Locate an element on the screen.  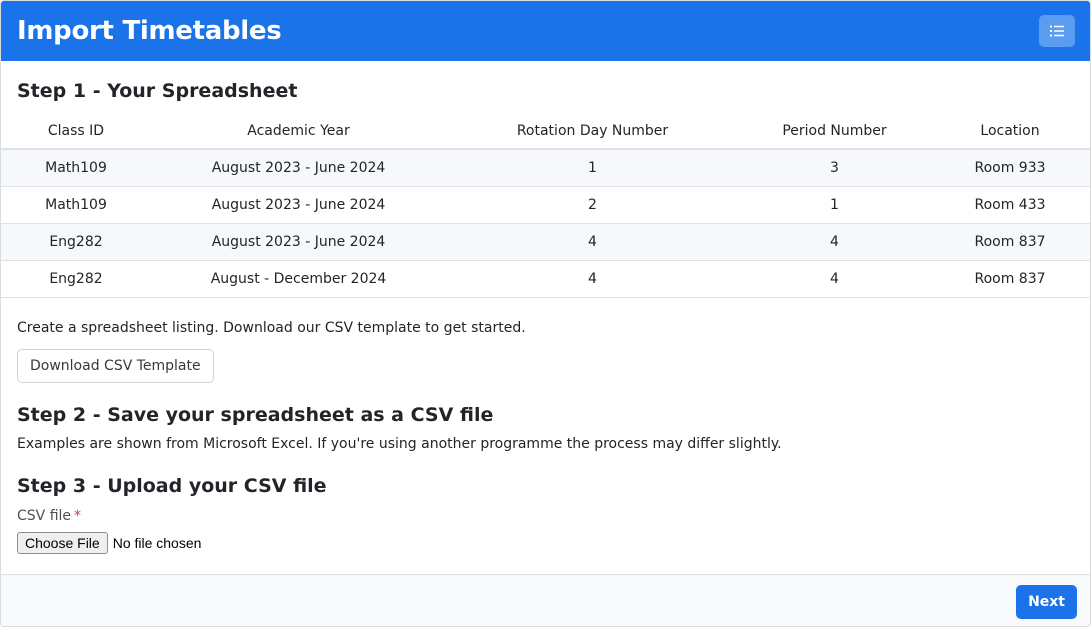
column-header-period-number: Period Number is located at coordinates (834, 131).